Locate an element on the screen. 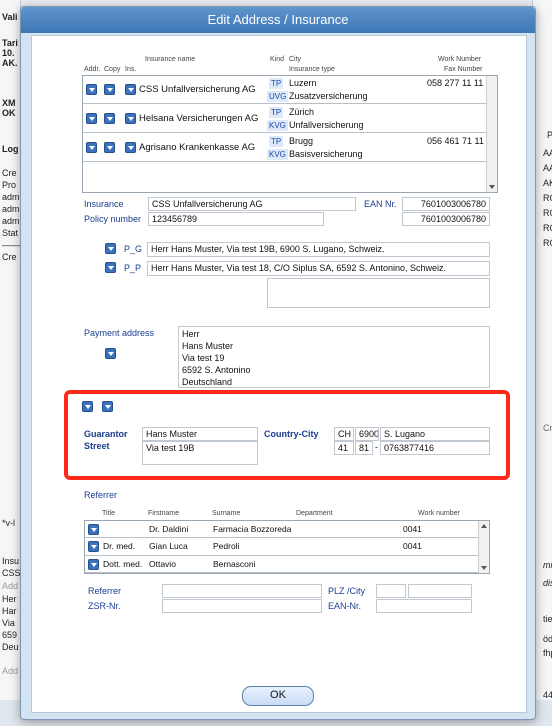 The width and height of the screenshot is (552, 726). dialog-title: Edit Address / Insurance is located at coordinates (278, 20).